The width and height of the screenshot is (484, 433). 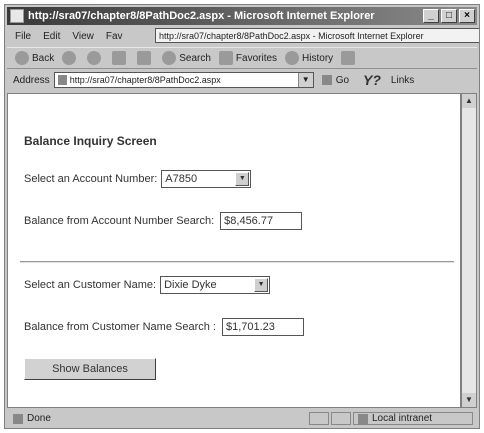 I want to click on customer-select: Dixie Dyke ▼, so click(x=215, y=285).